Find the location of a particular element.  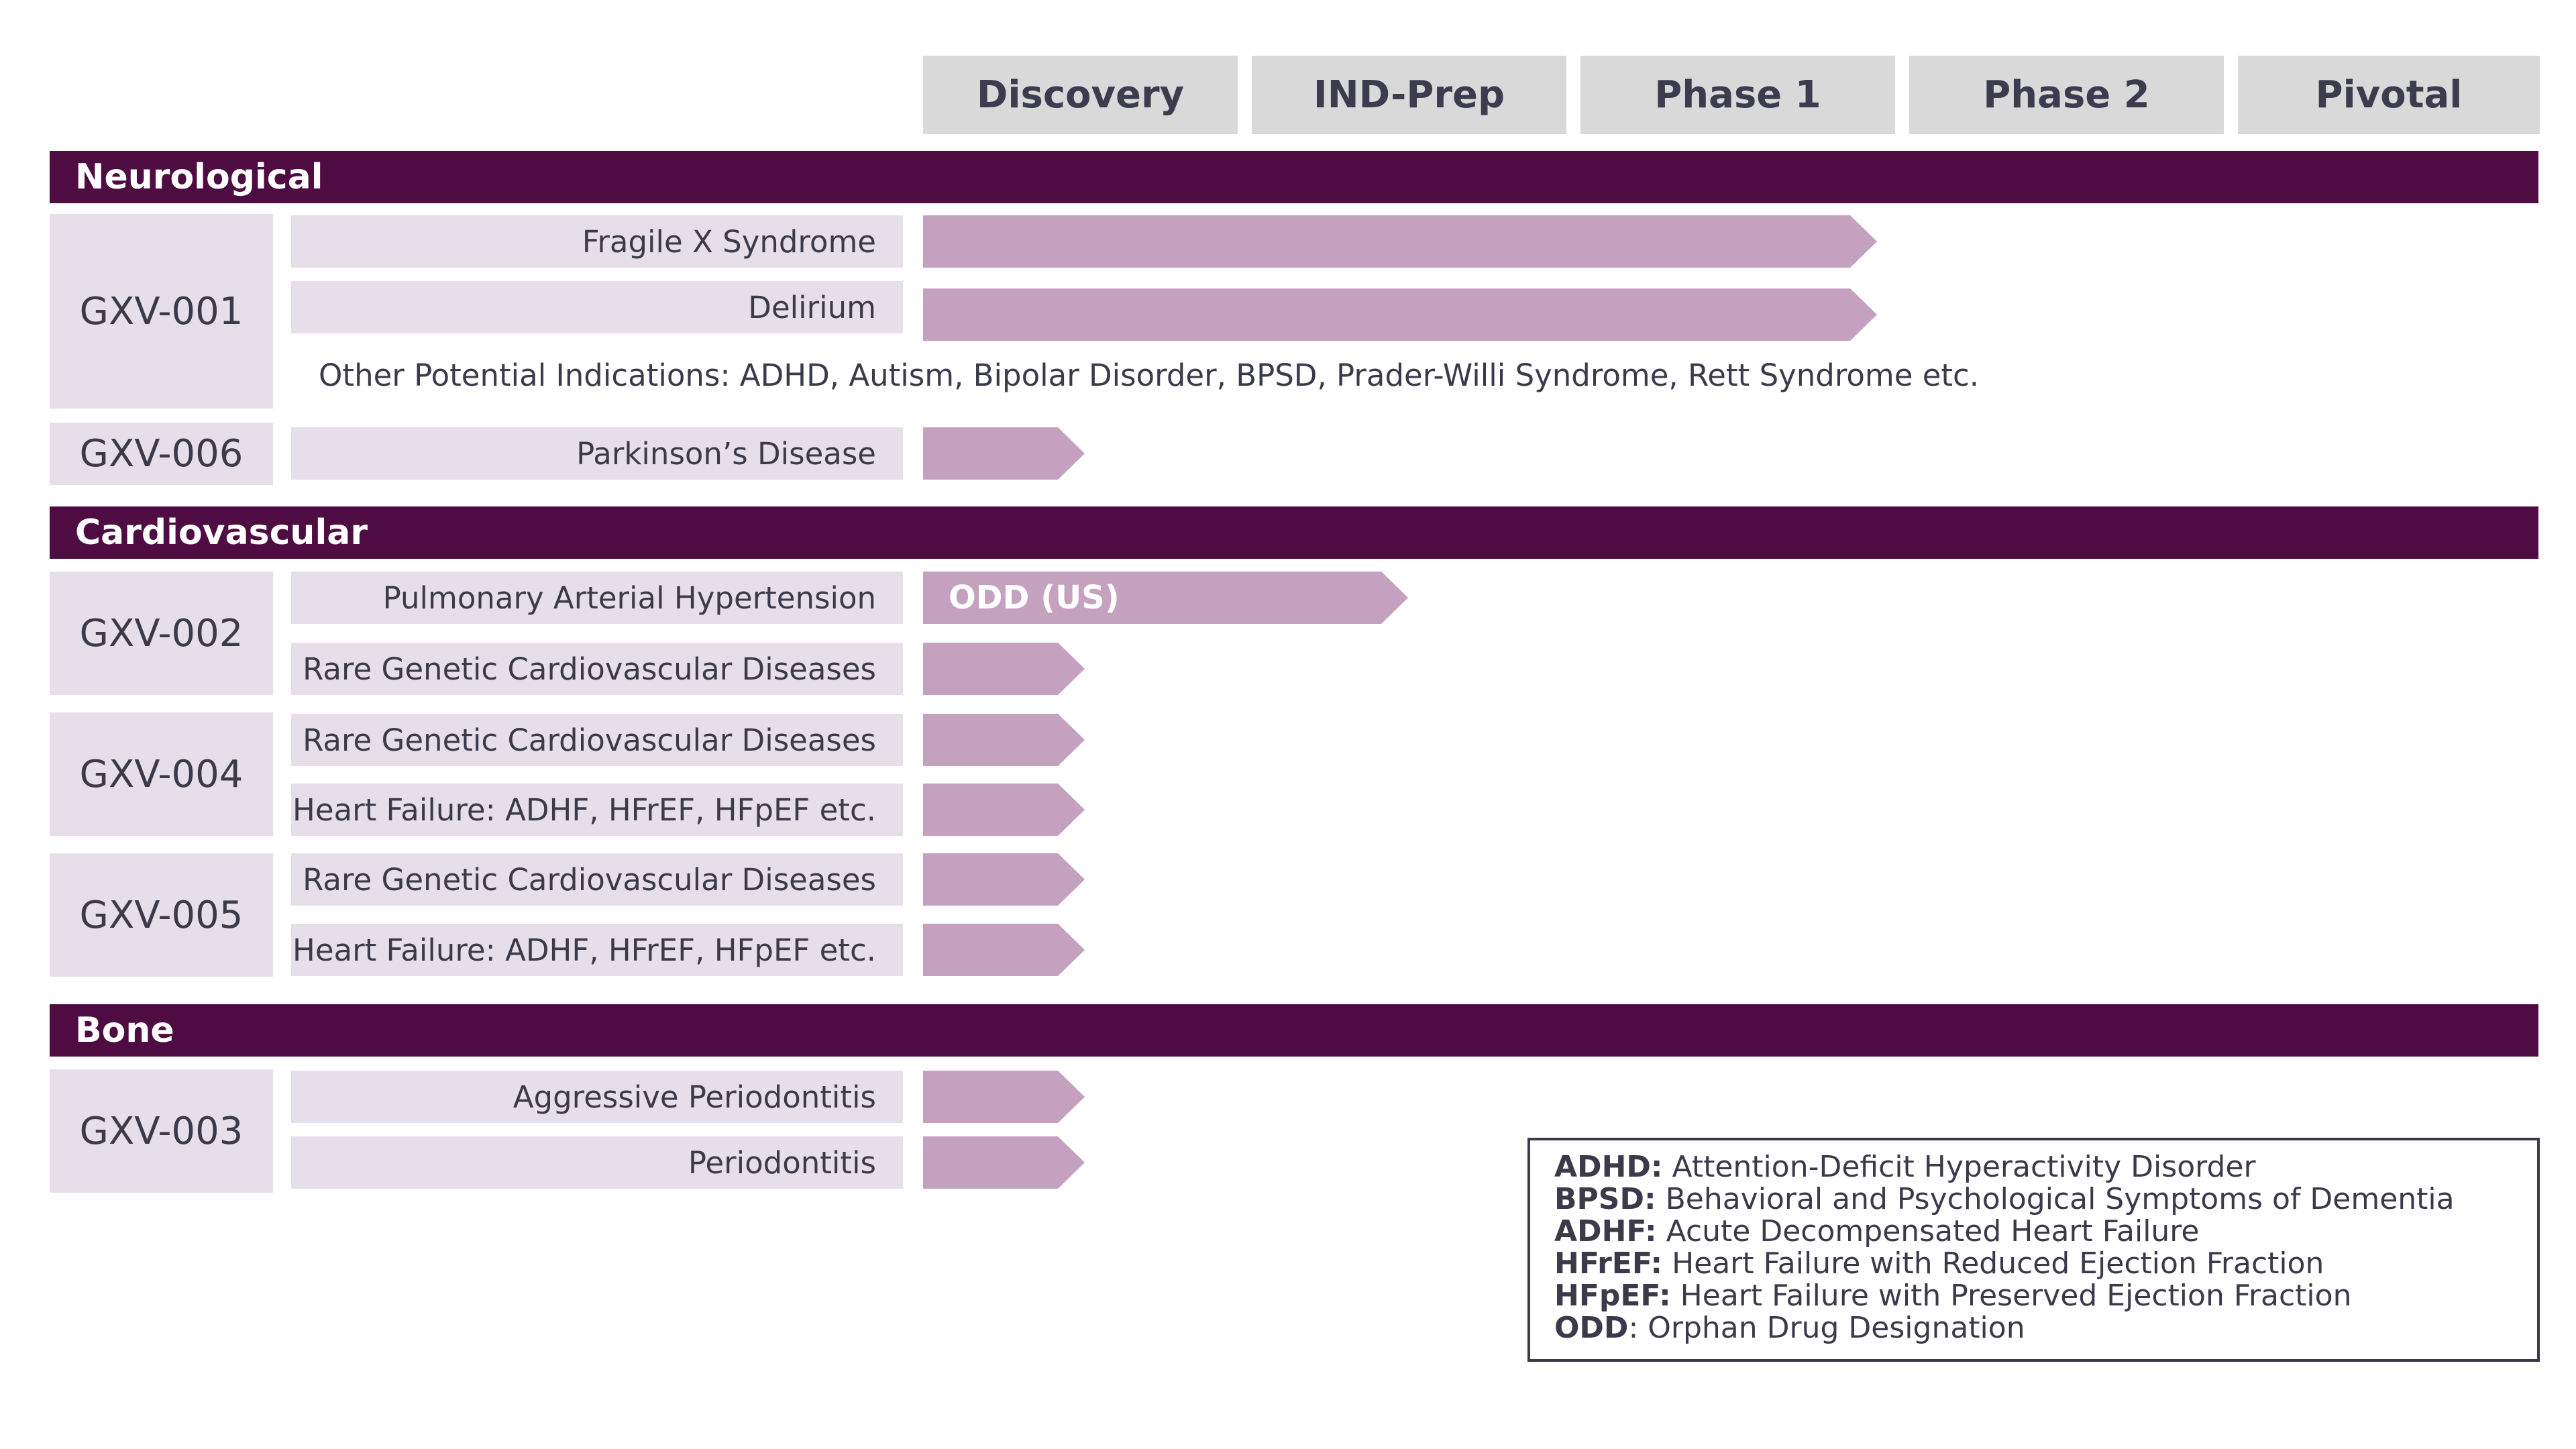

legend-text: Attention-Deficit Hyperactivity Disorder is located at coordinates (1959, 1167).